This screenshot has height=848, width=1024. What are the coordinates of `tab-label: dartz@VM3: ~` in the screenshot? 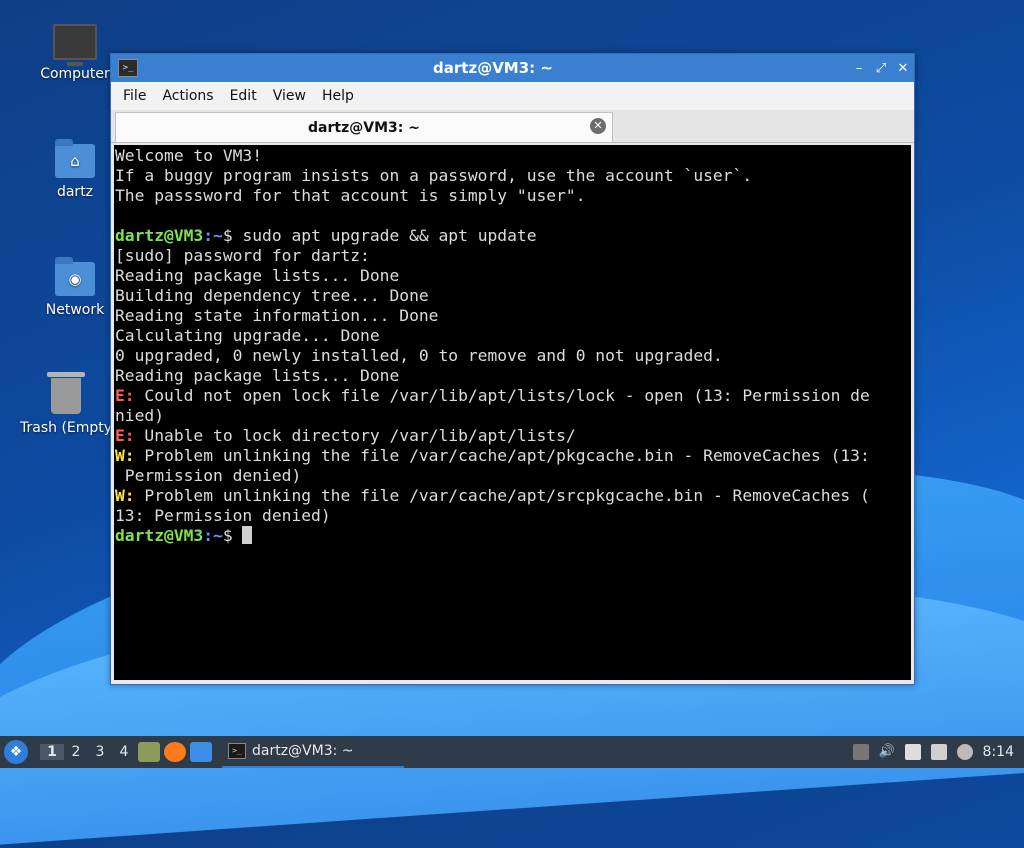 It's located at (364, 127).